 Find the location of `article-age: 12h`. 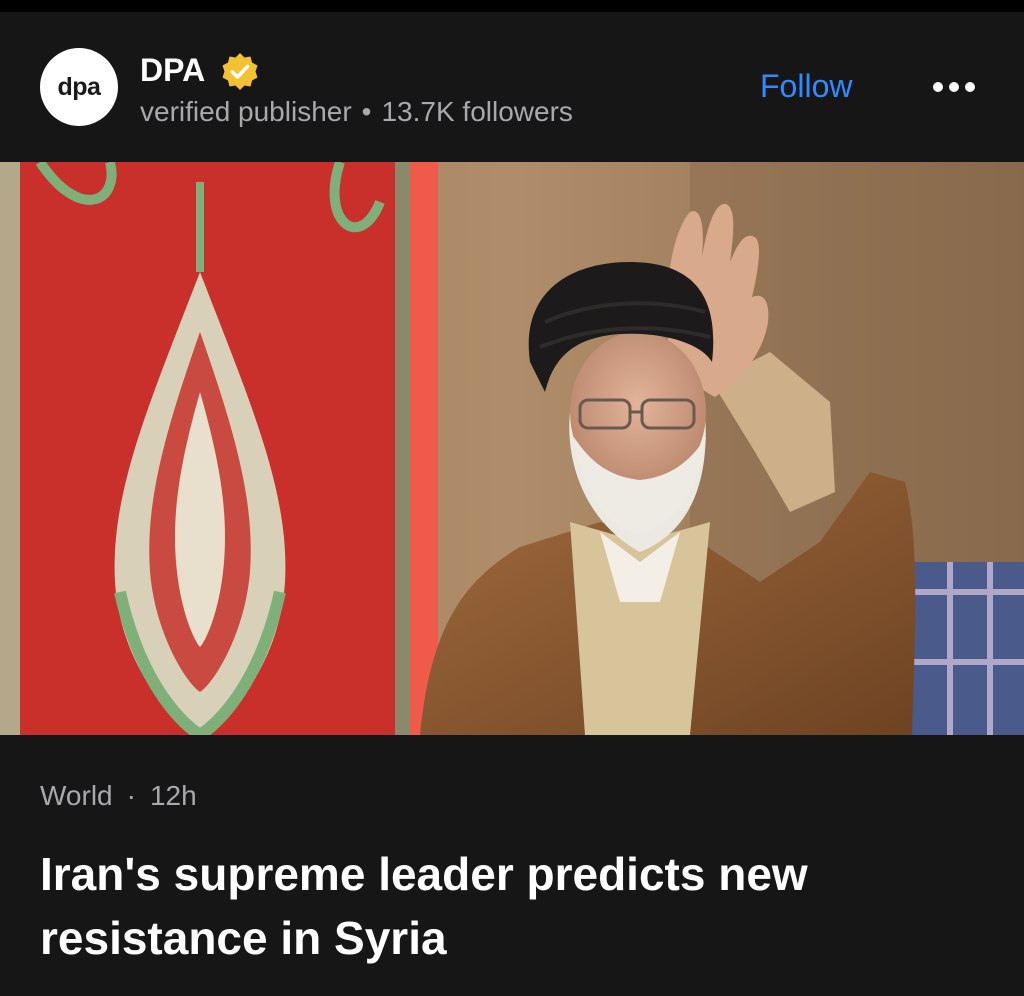

article-age: 12h is located at coordinates (173, 795).